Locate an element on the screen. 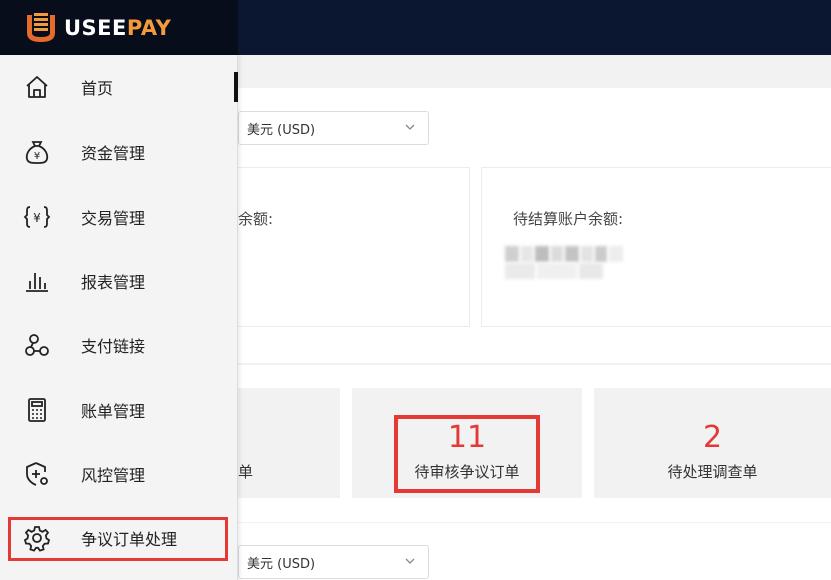  stat-card-partial: 单 is located at coordinates (289, 443).